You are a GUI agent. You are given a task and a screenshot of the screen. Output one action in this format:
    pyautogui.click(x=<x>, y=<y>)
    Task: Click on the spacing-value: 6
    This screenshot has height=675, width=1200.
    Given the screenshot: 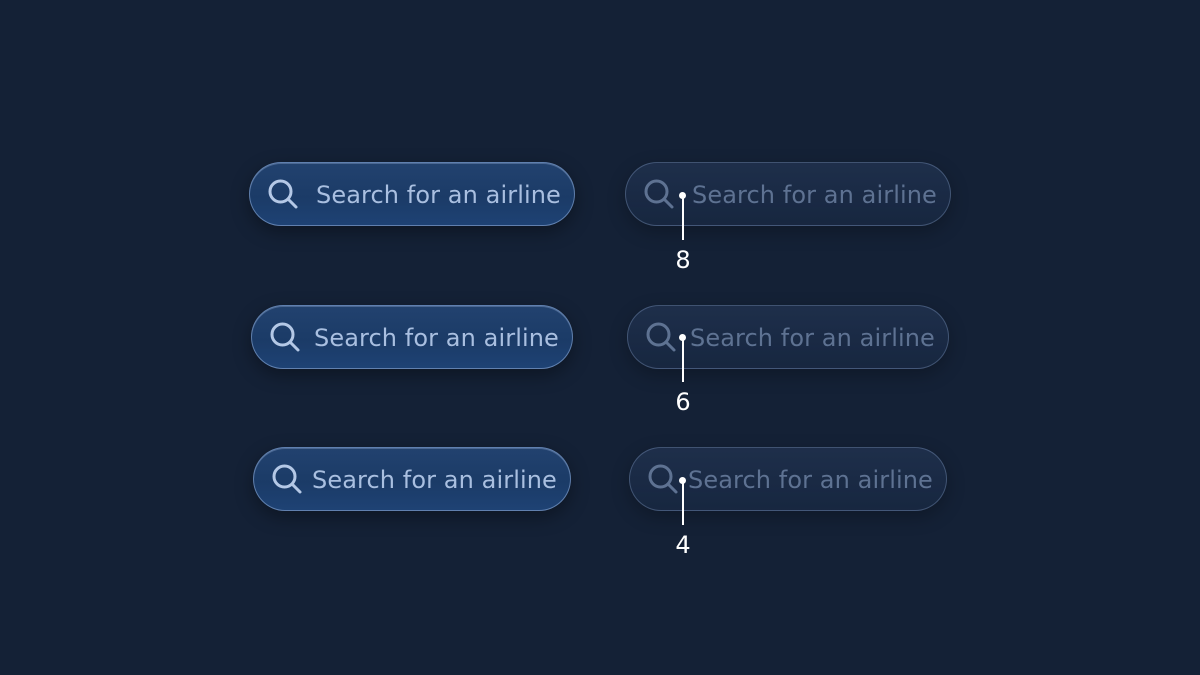 What is the action you would take?
    pyautogui.click(x=683, y=402)
    